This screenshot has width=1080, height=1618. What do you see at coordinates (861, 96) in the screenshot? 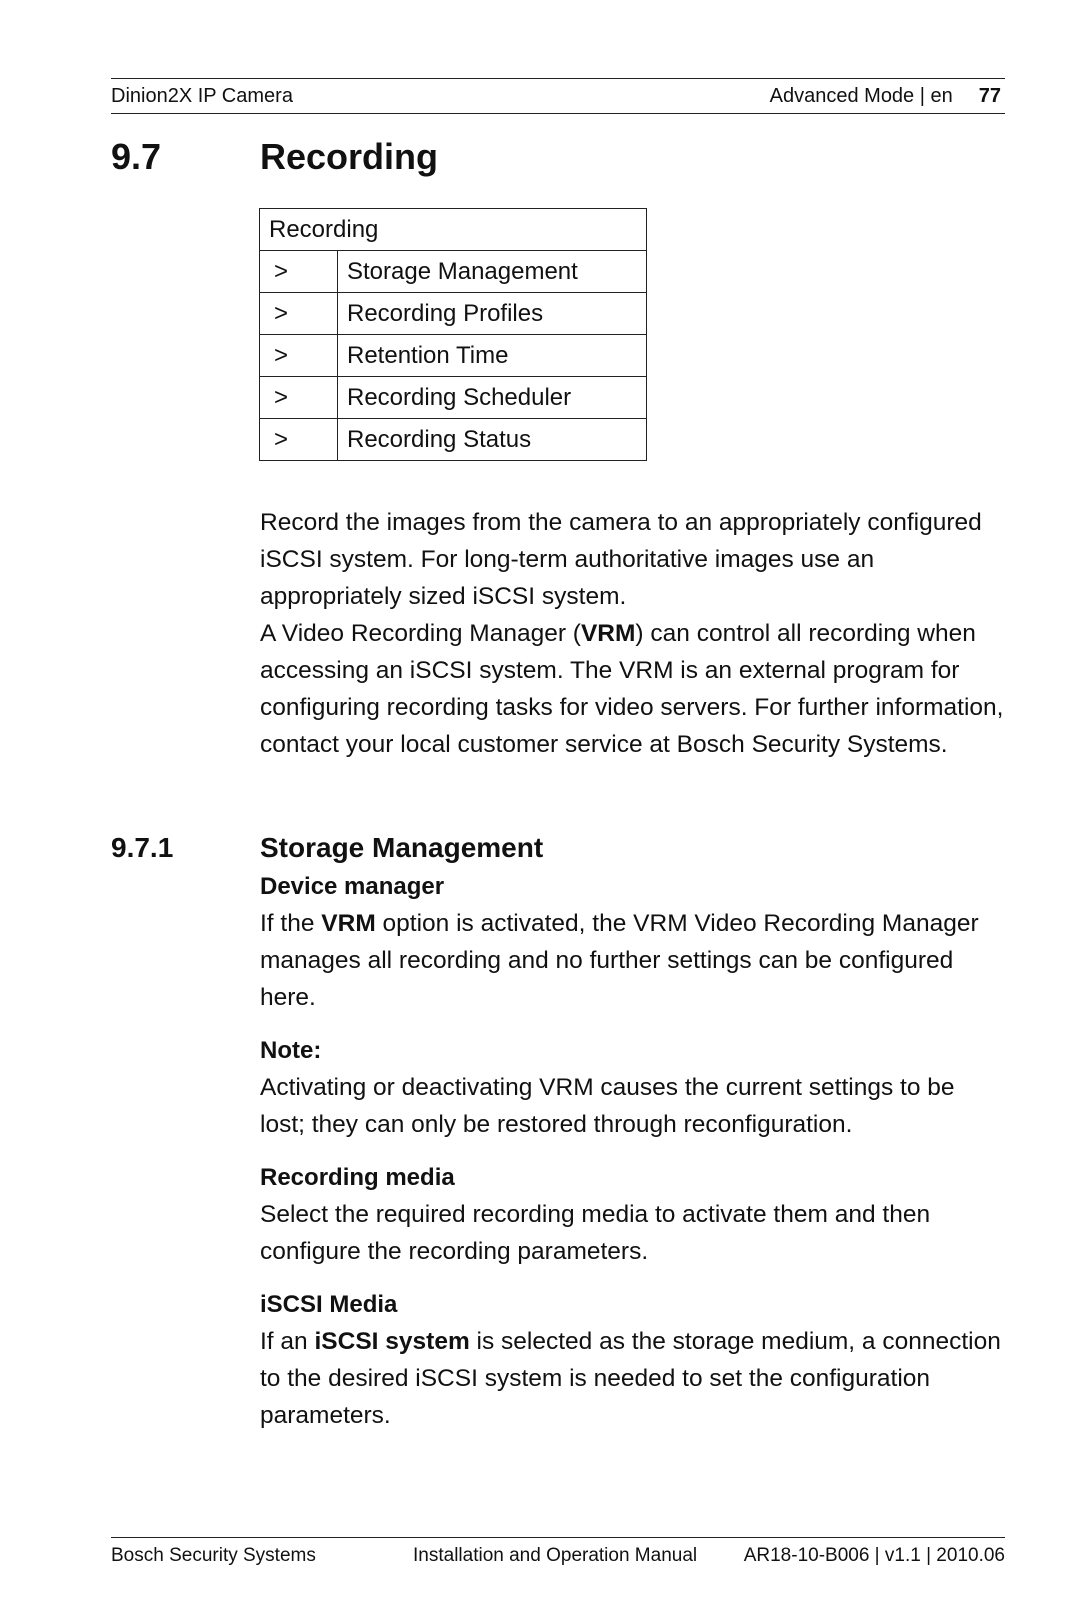
I see `header-section: Advanced Mode | en` at bounding box center [861, 96].